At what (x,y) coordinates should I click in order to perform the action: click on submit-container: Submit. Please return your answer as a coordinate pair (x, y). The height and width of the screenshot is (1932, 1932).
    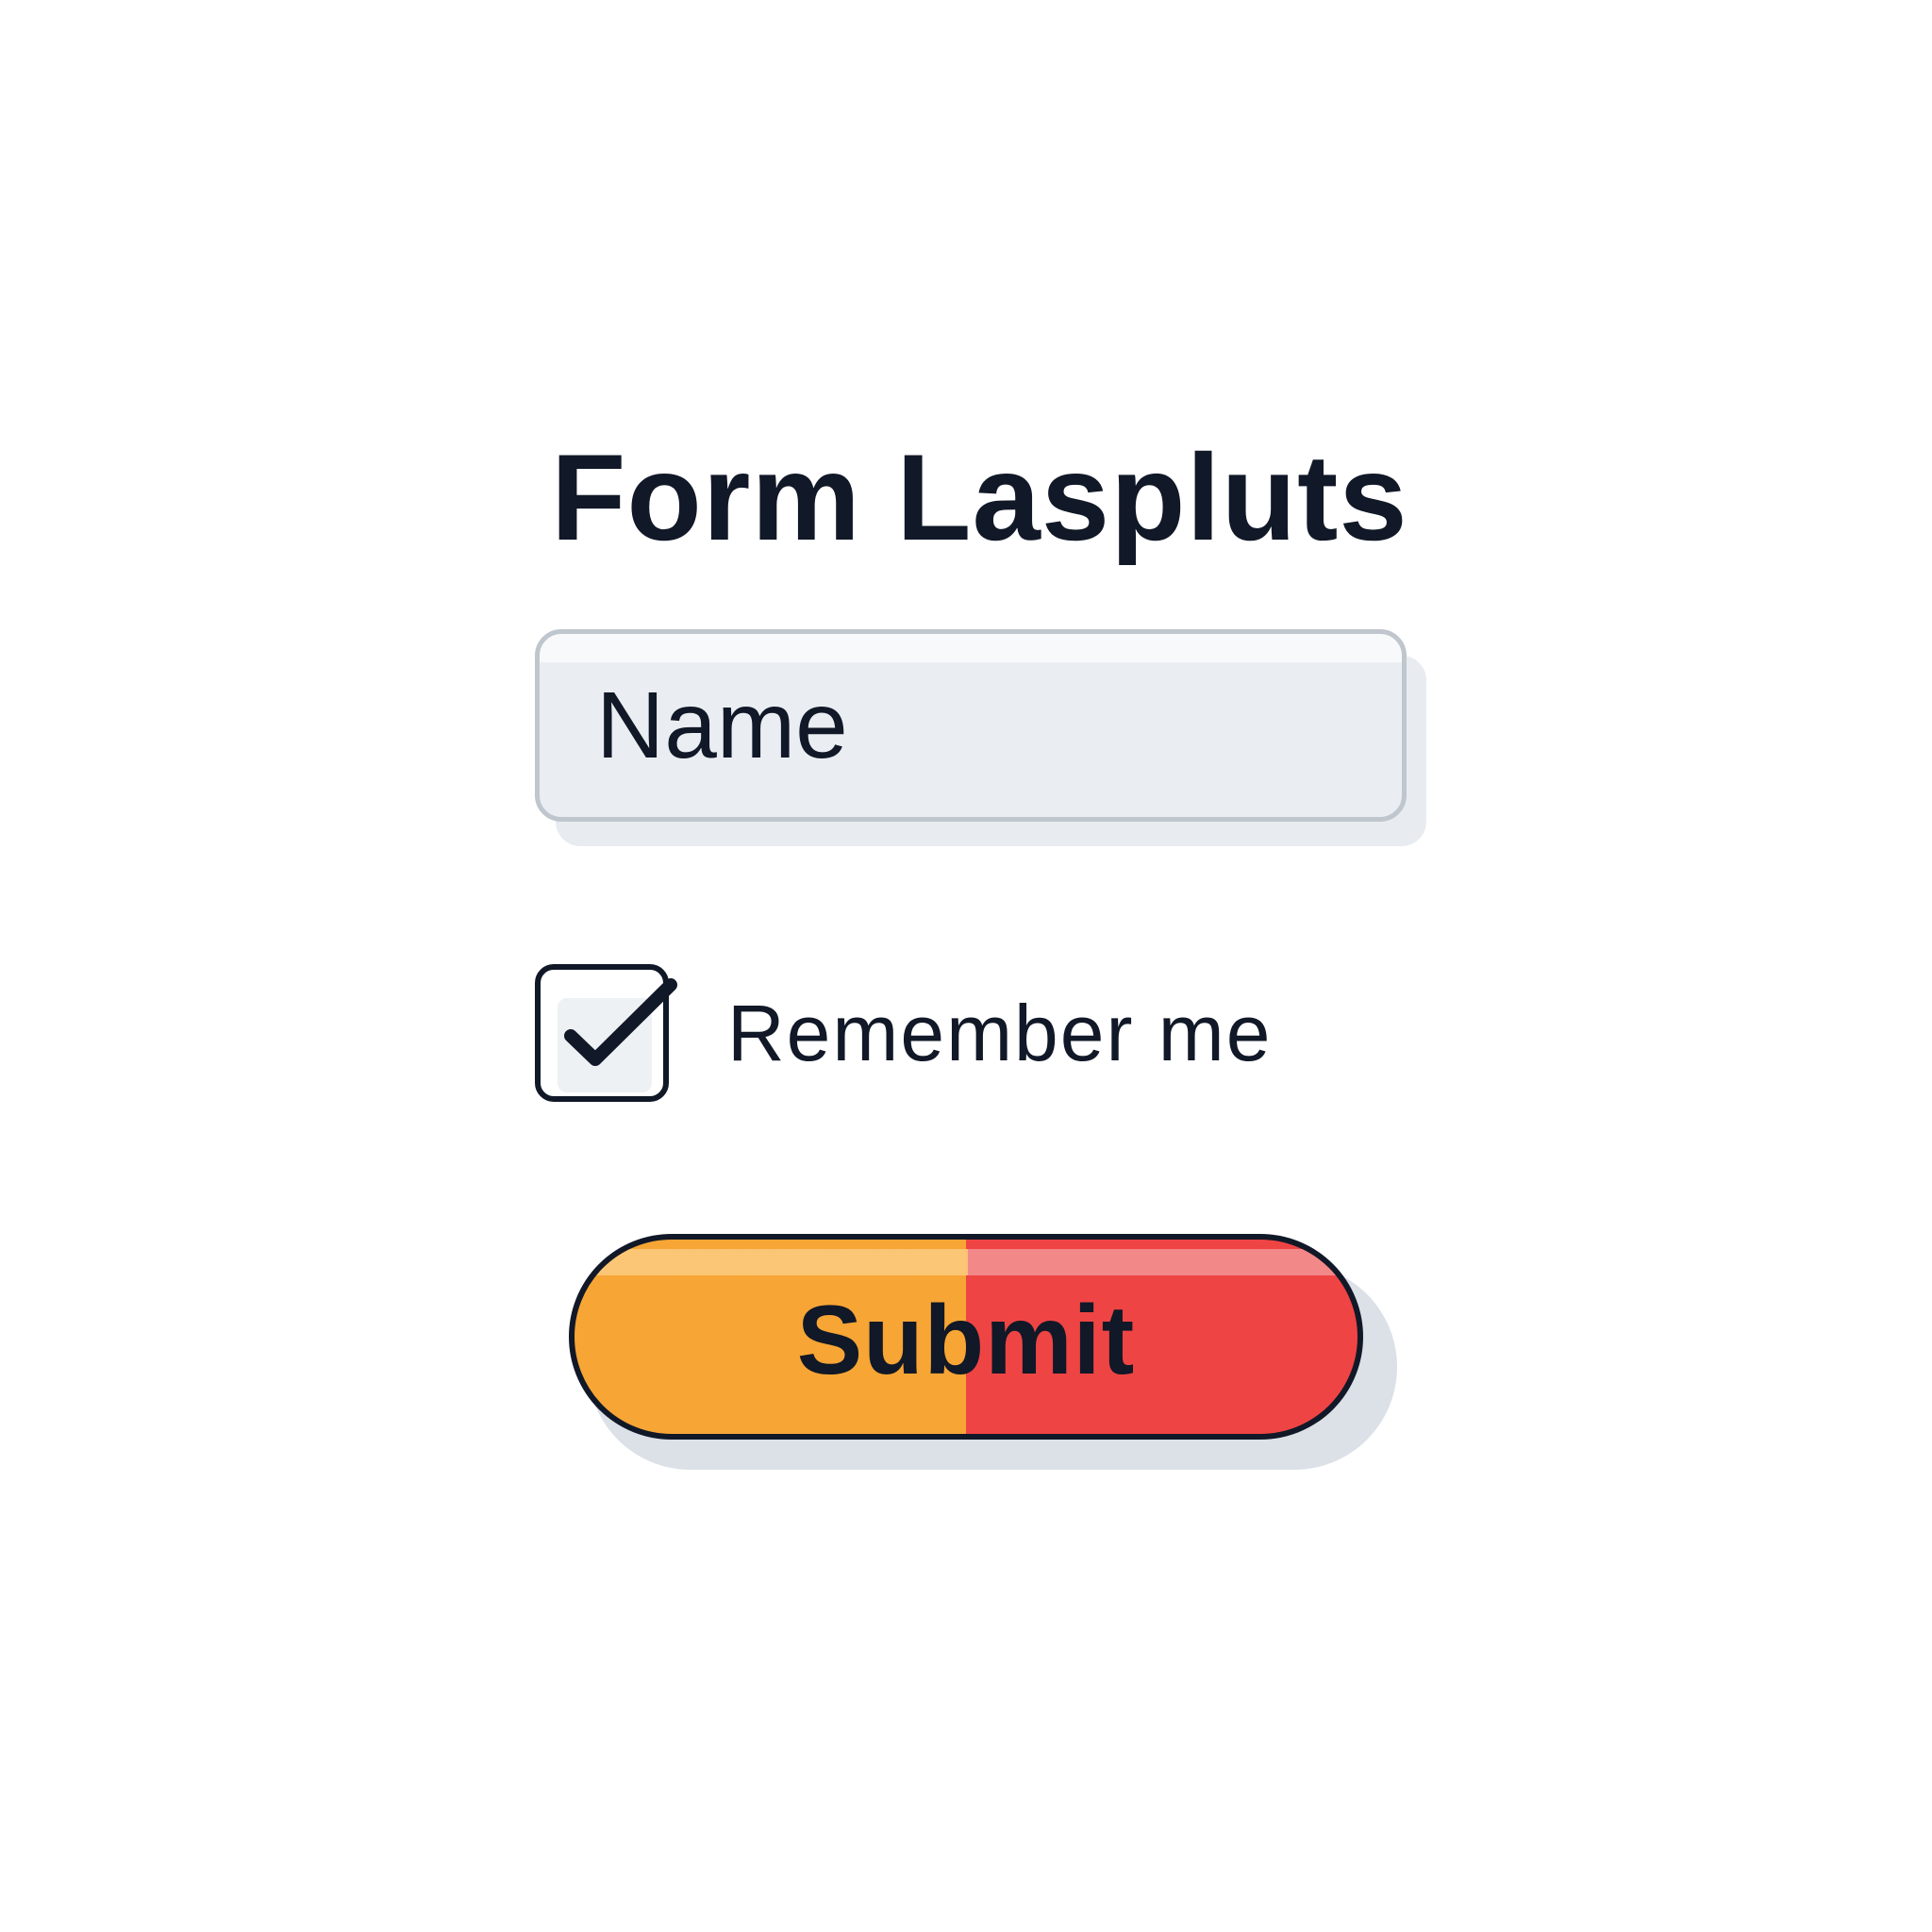
    Looking at the image, I should click on (983, 1352).